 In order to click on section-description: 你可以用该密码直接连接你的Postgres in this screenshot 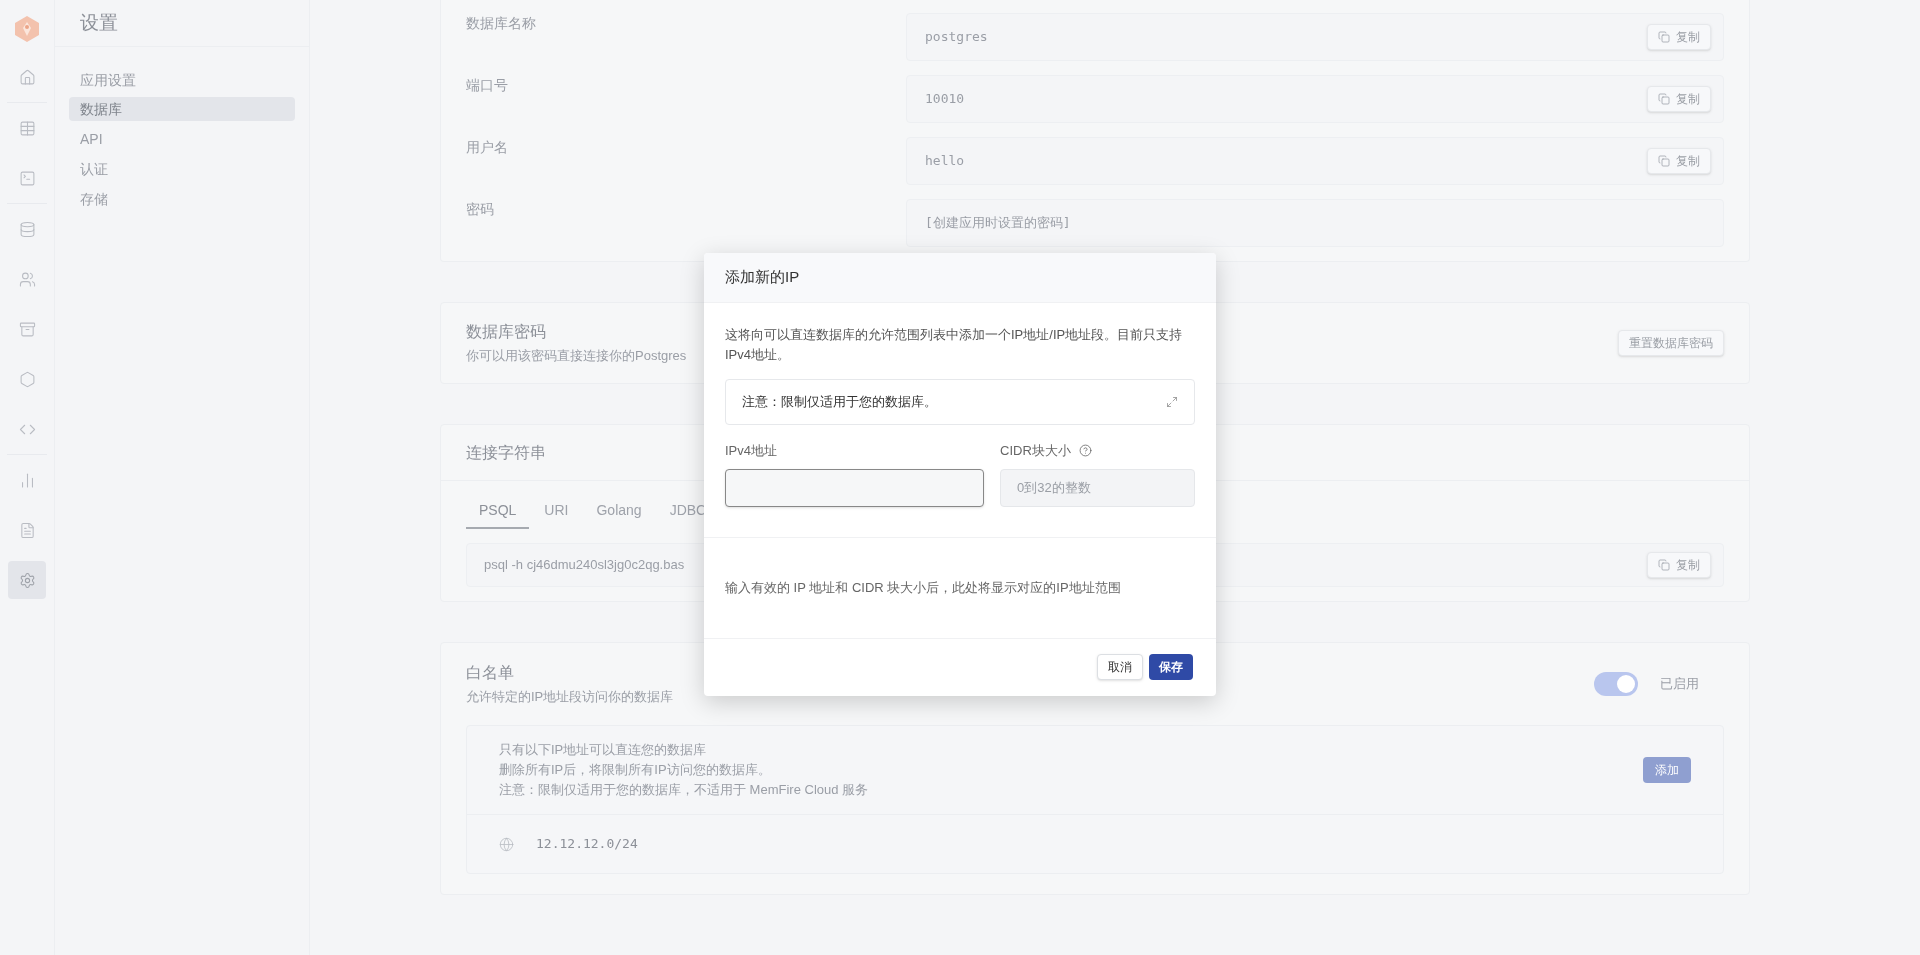, I will do `click(576, 356)`.